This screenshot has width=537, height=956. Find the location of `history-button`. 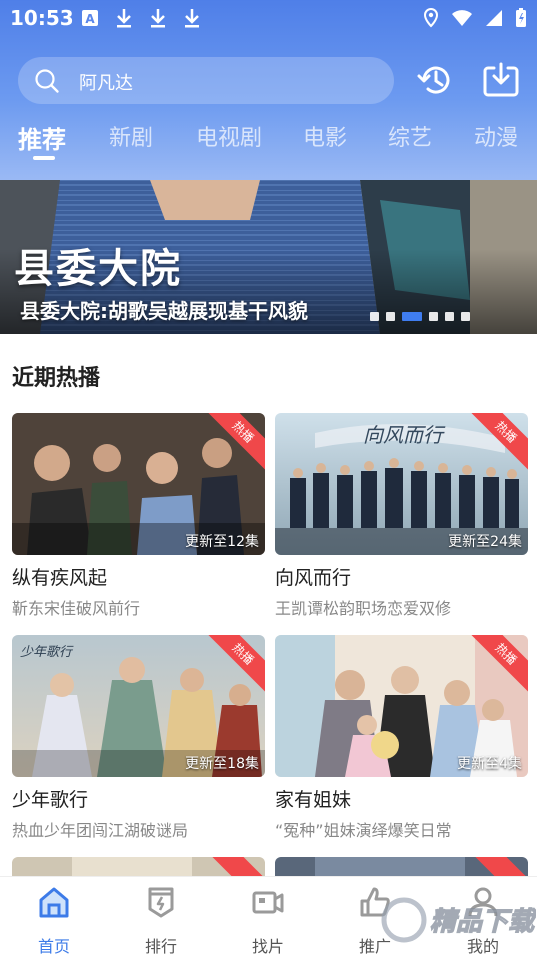

history-button is located at coordinates (436, 80).